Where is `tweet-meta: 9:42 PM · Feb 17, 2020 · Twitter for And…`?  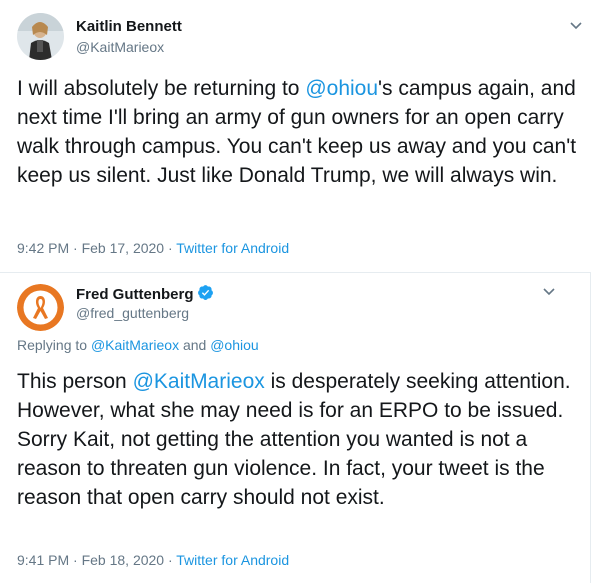
tweet-meta: 9:42 PM · Feb 17, 2020 · Twitter for And… is located at coordinates (153, 248).